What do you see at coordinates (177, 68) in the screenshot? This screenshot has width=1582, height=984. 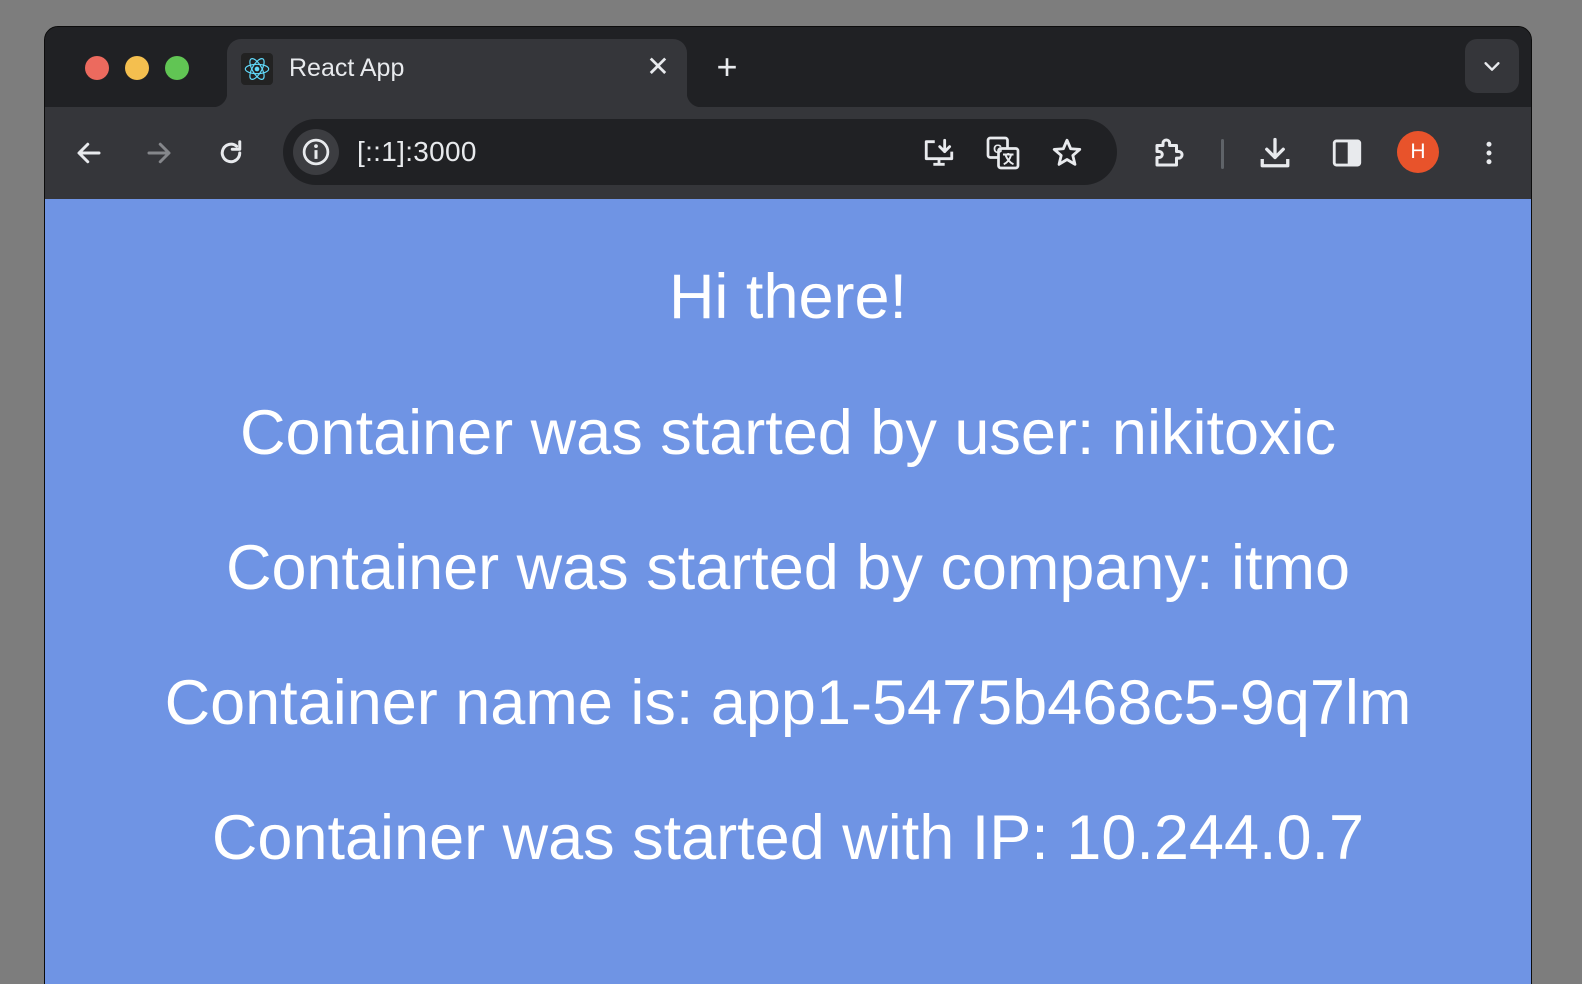 I see `zoom-window-button` at bounding box center [177, 68].